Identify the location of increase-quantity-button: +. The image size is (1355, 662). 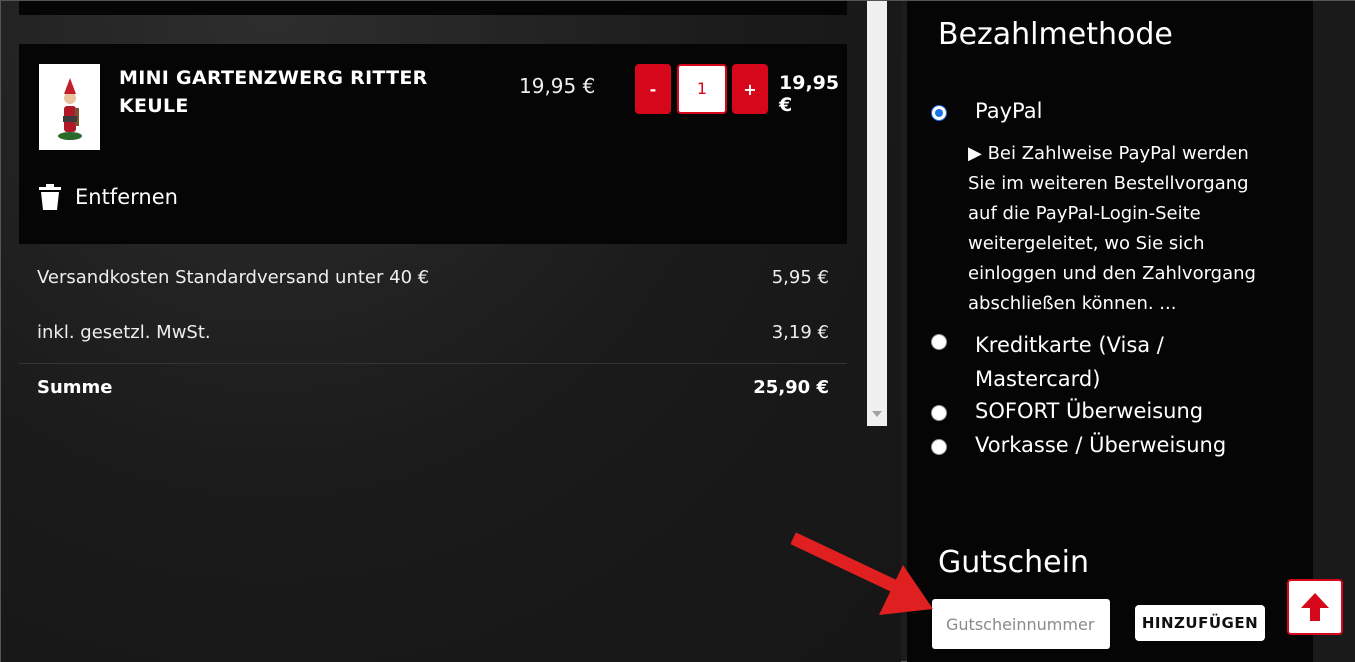
(750, 89).